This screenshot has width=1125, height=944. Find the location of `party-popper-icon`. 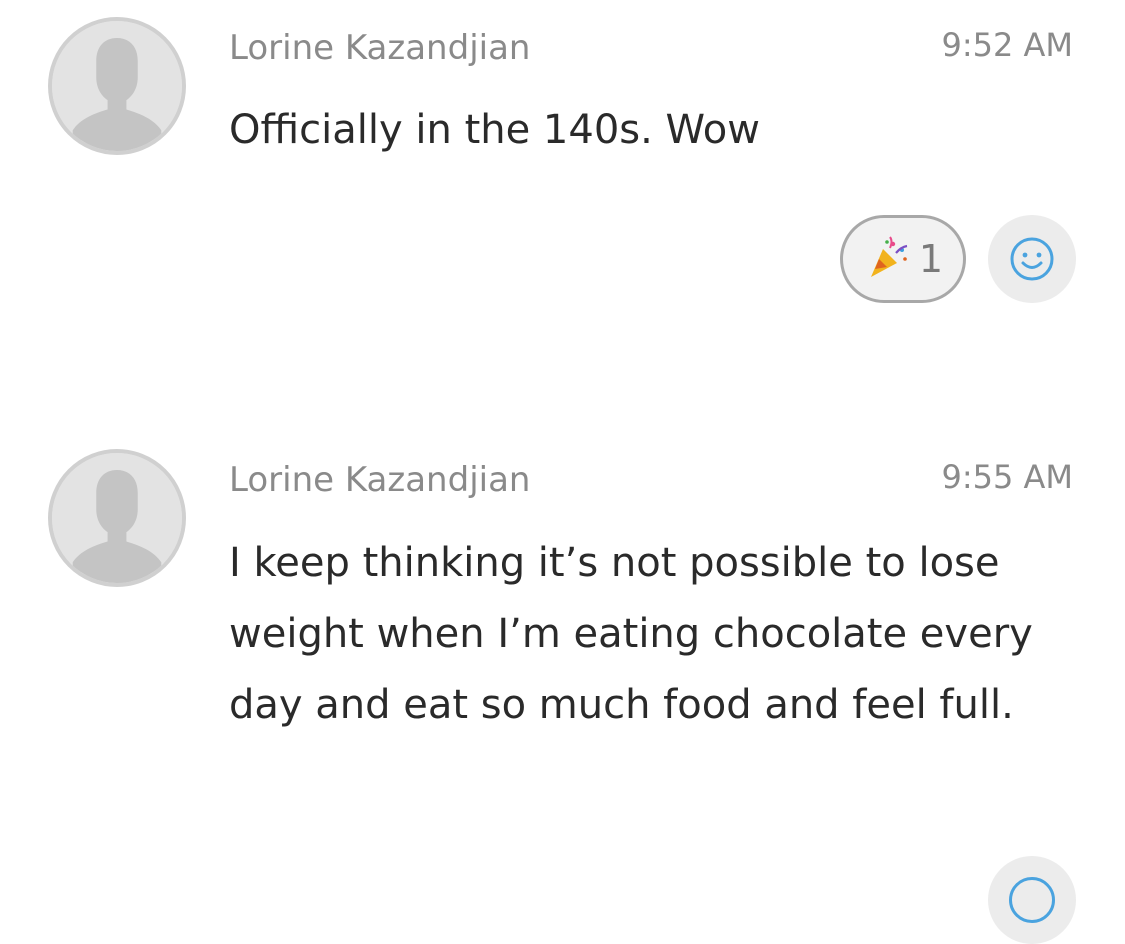

party-popper-icon is located at coordinates (889, 256).